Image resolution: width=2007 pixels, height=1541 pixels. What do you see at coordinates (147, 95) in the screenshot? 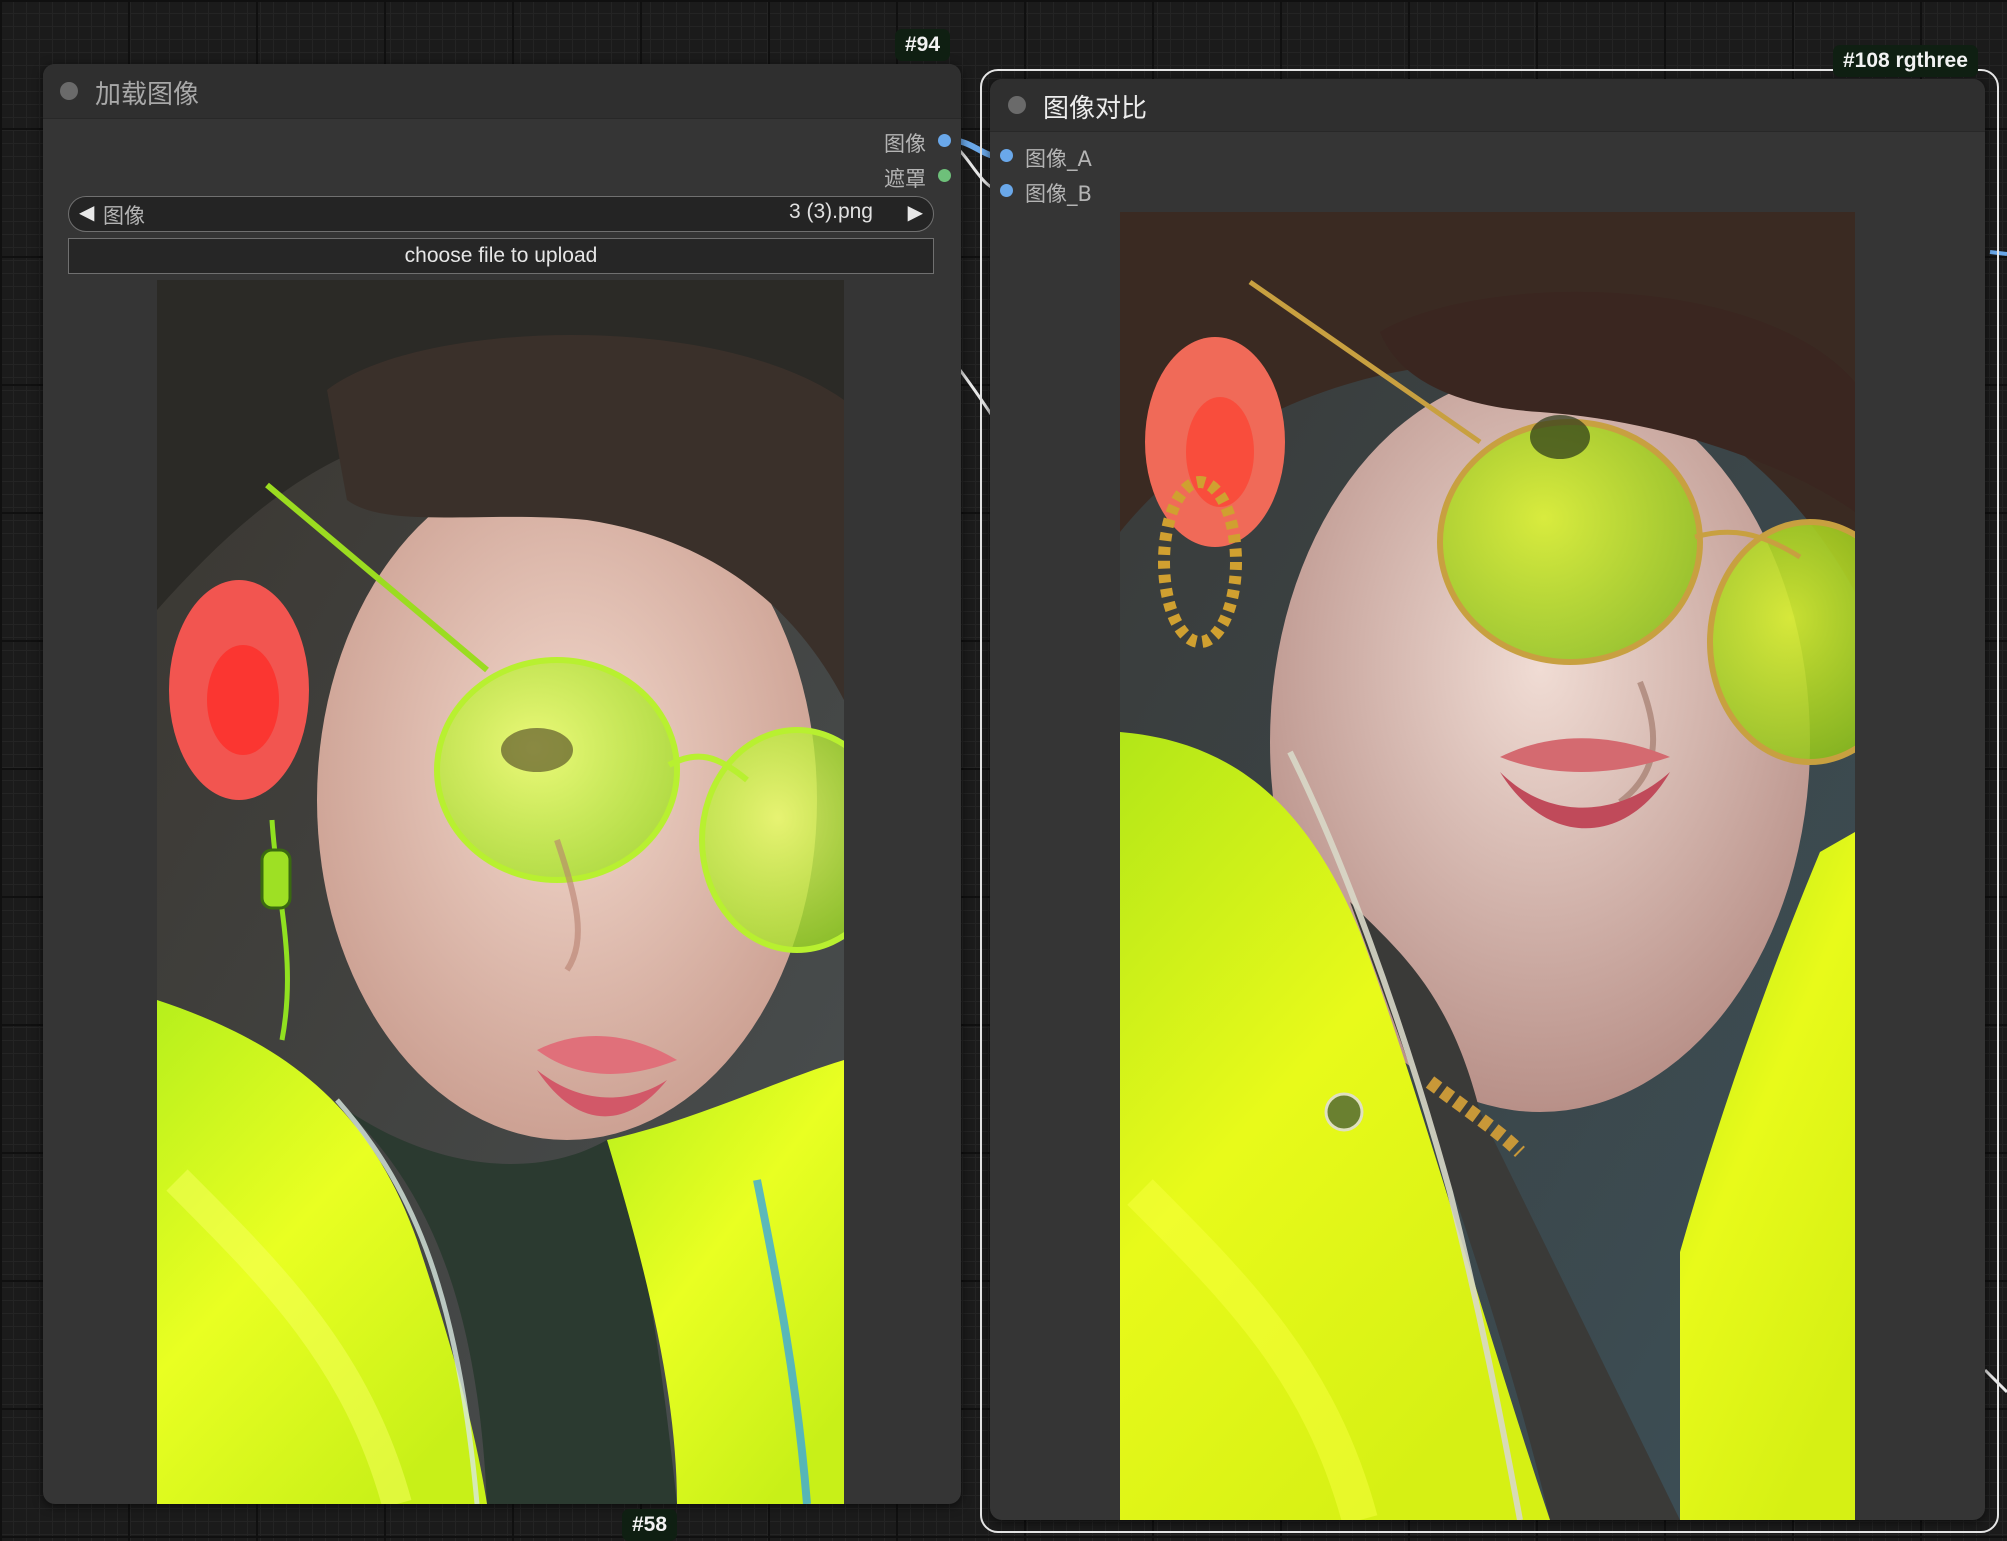
I see `node-title: 加载图像` at bounding box center [147, 95].